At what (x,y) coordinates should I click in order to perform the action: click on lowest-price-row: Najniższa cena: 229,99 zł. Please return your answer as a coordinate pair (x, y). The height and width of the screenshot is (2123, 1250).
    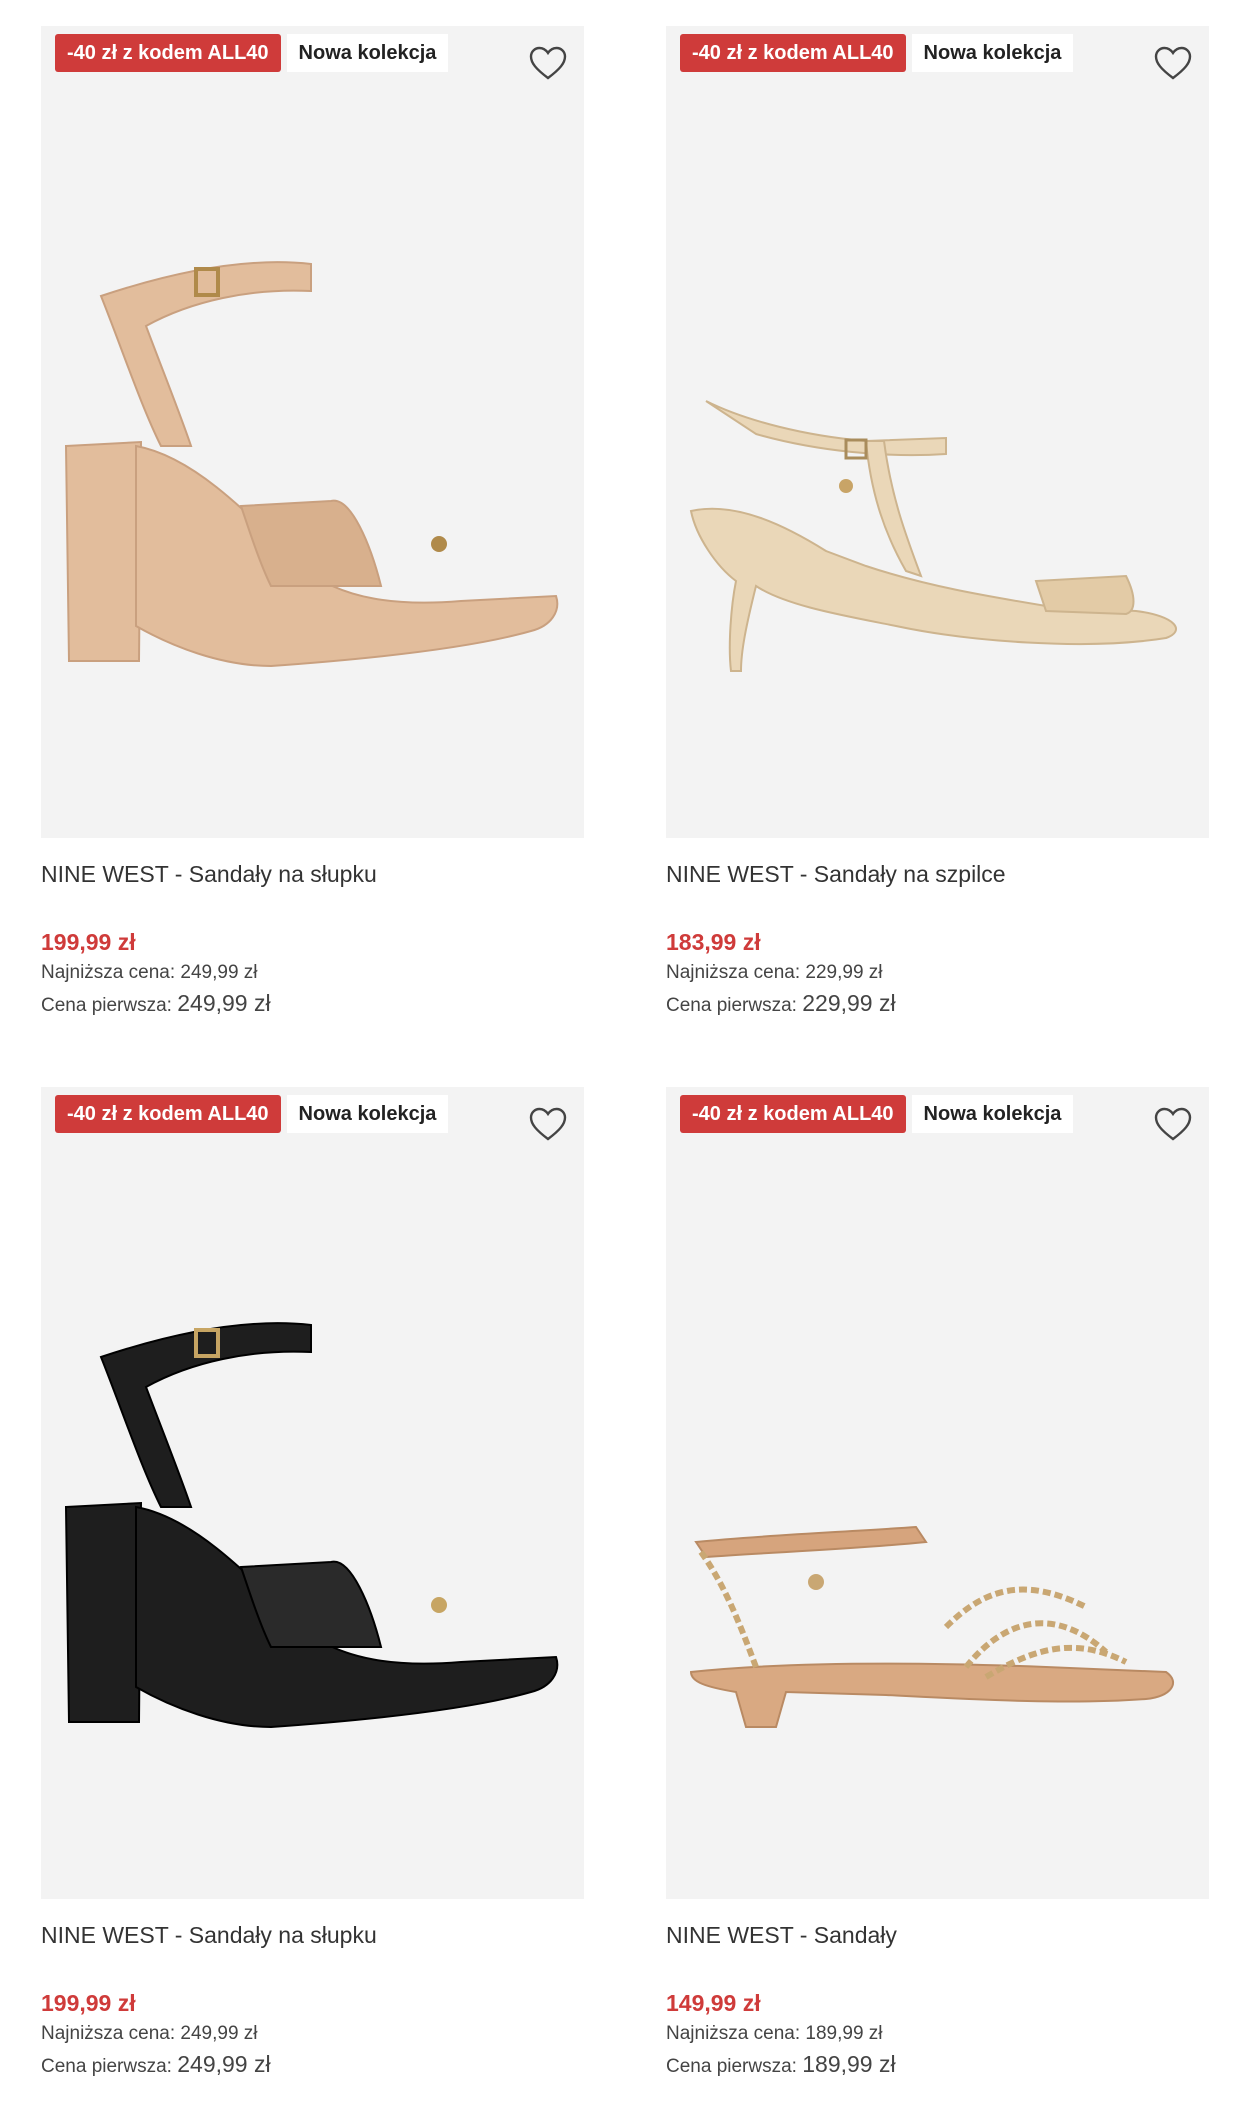
    Looking at the image, I should click on (937, 973).